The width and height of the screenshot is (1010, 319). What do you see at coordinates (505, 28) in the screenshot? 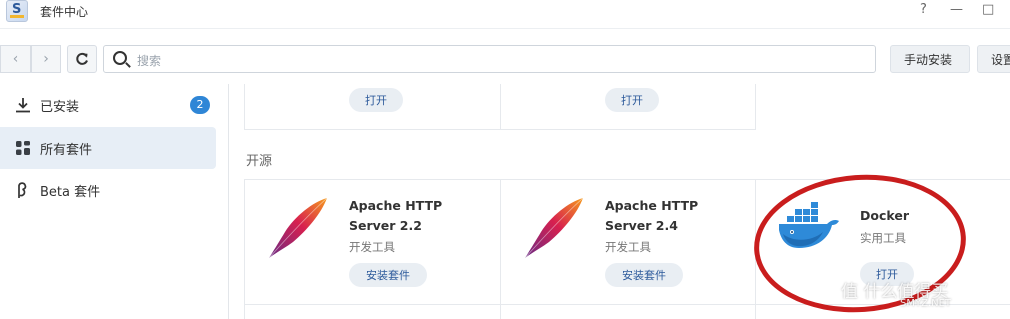
I see `title-divider` at bounding box center [505, 28].